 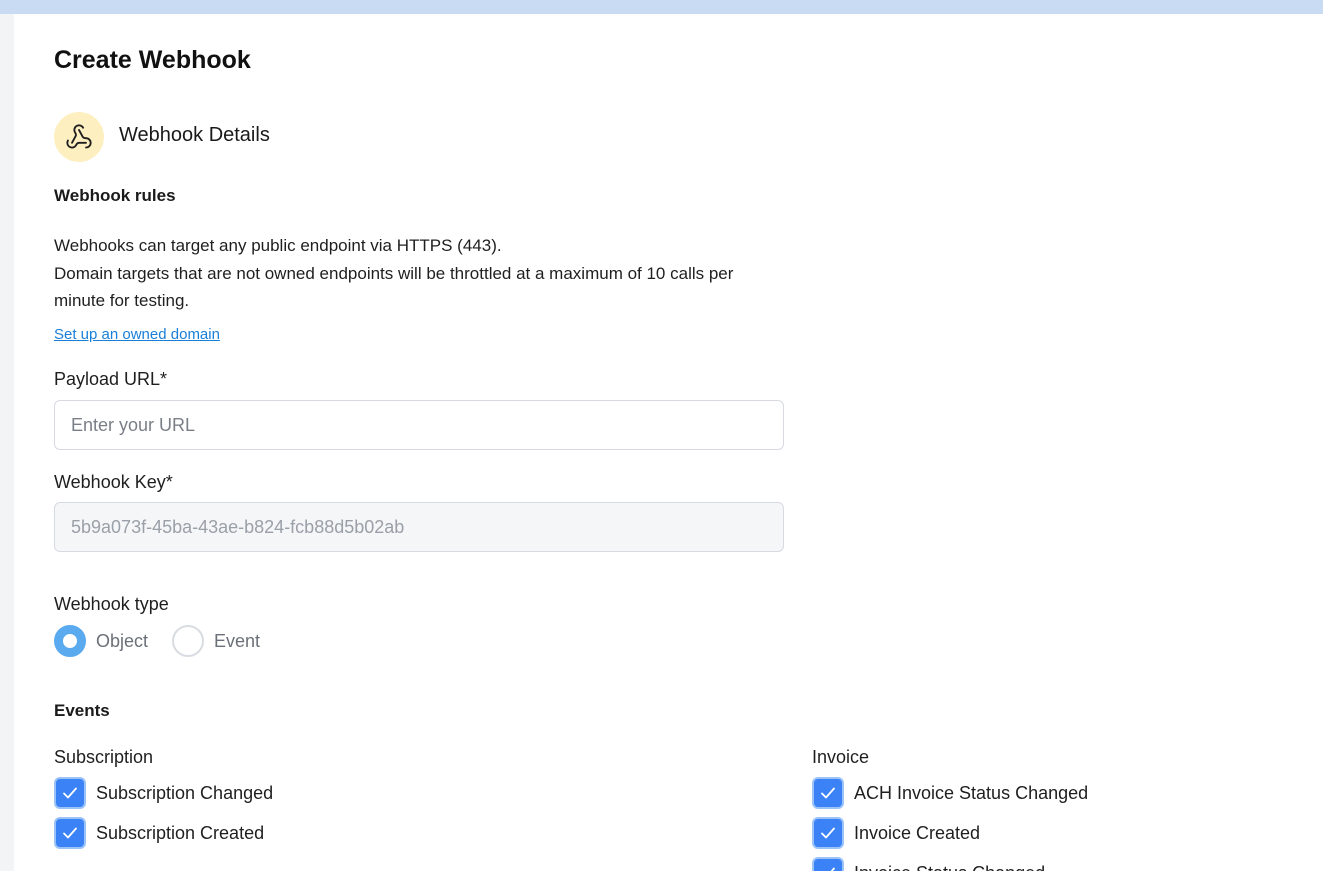 What do you see at coordinates (917, 832) in the screenshot?
I see `checkbox-label: Invoice Created` at bounding box center [917, 832].